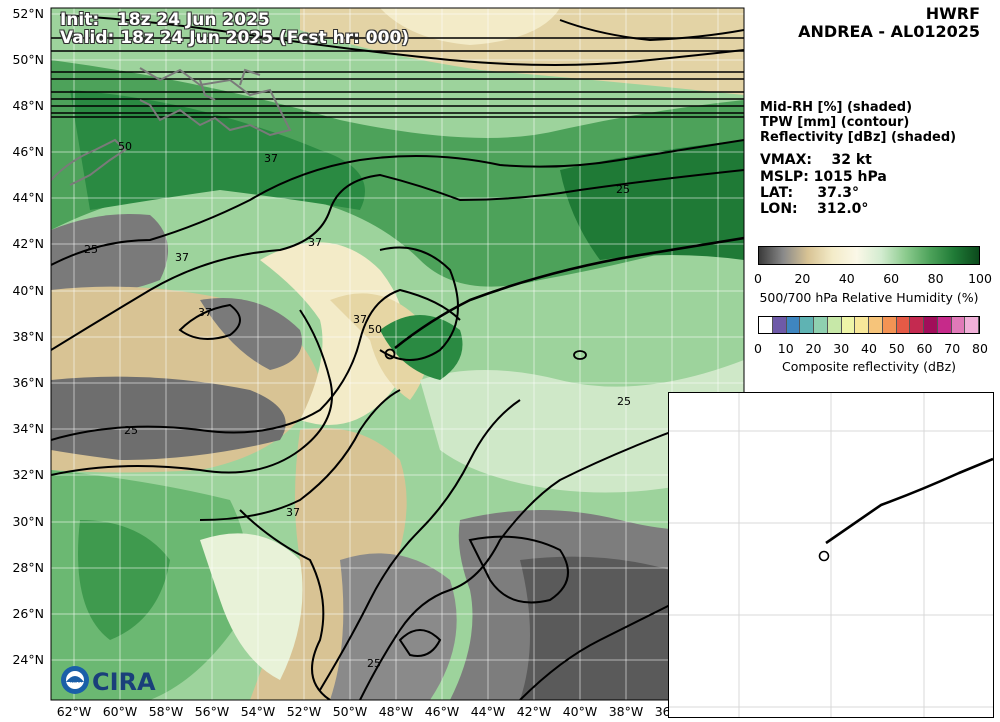 Image resolution: width=1000 pixels, height=722 pixels. What do you see at coordinates (258, 711) in the screenshot?
I see `lon-label: 54°W` at bounding box center [258, 711].